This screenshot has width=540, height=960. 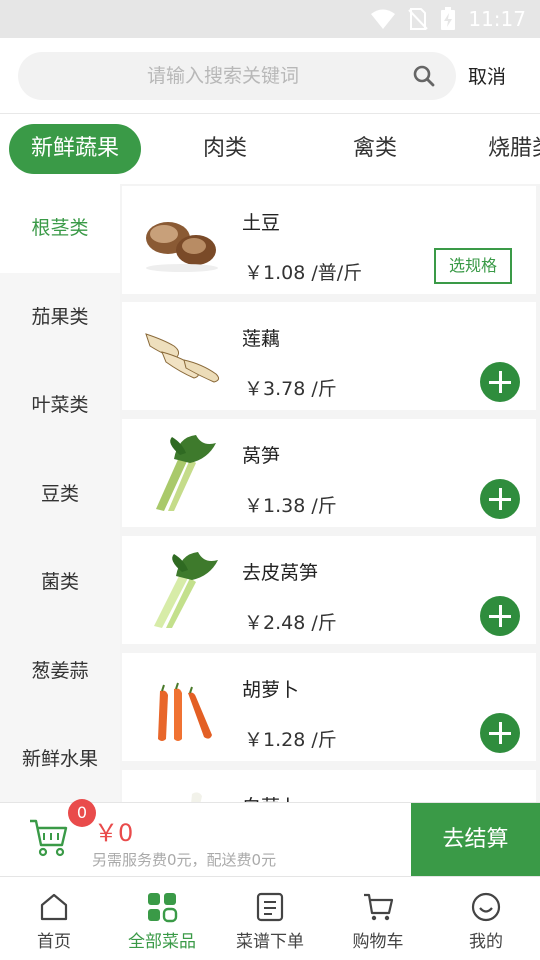 I want to click on tab-roast-meat: 烧腊类, so click(x=514, y=149).